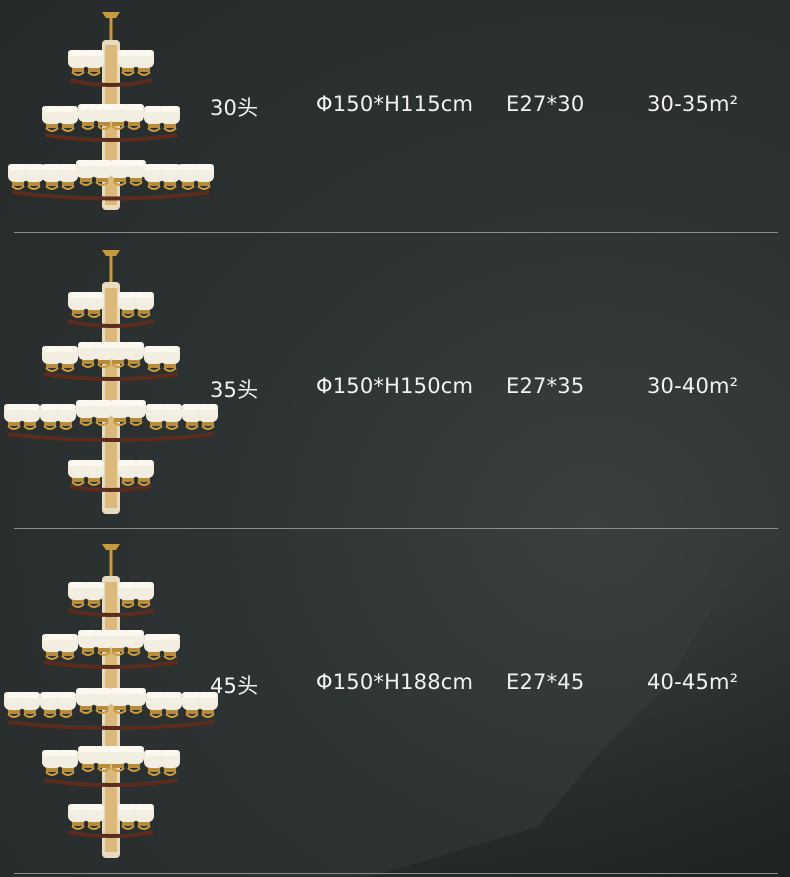 This screenshot has height=877, width=790. Describe the element at coordinates (693, 682) in the screenshot. I see `room-area: 40-45m²` at that location.